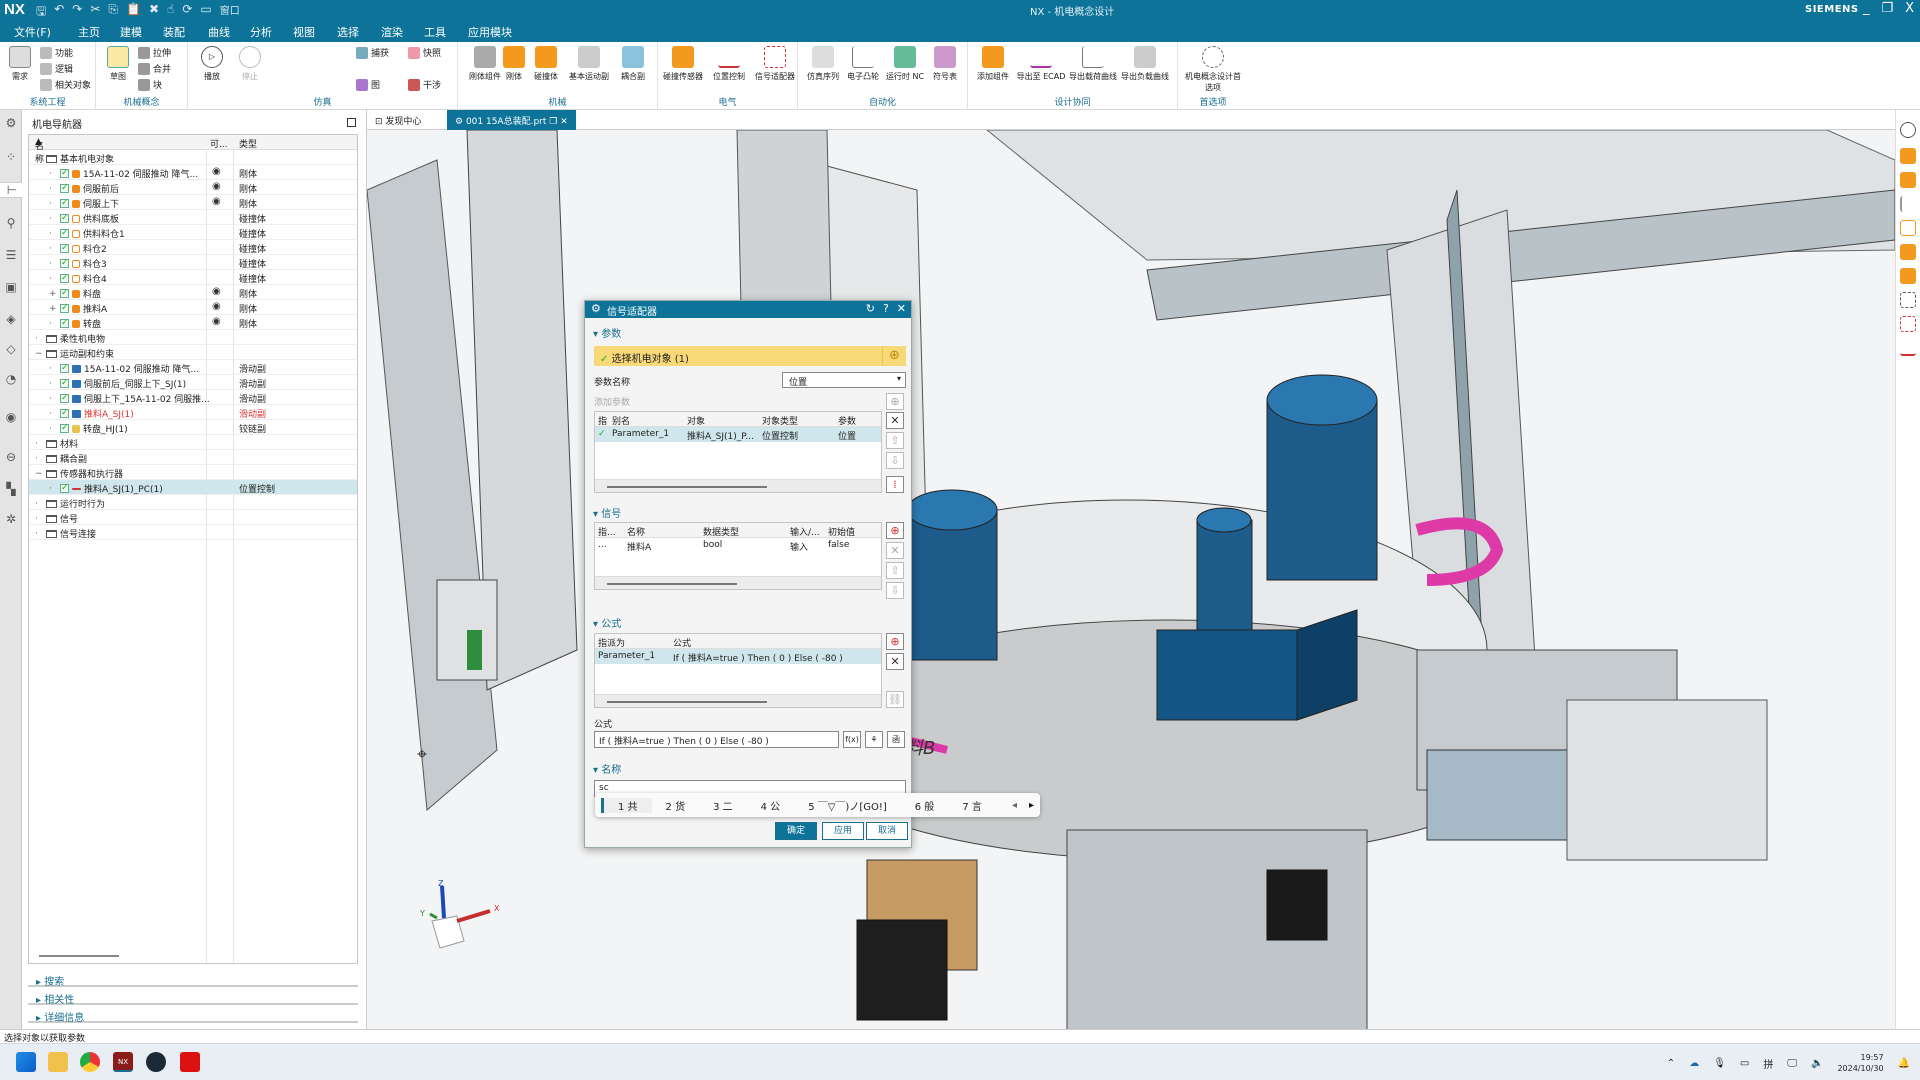 The width and height of the screenshot is (1920, 1080). I want to click on remove-formula-button: ✕, so click(895, 661).